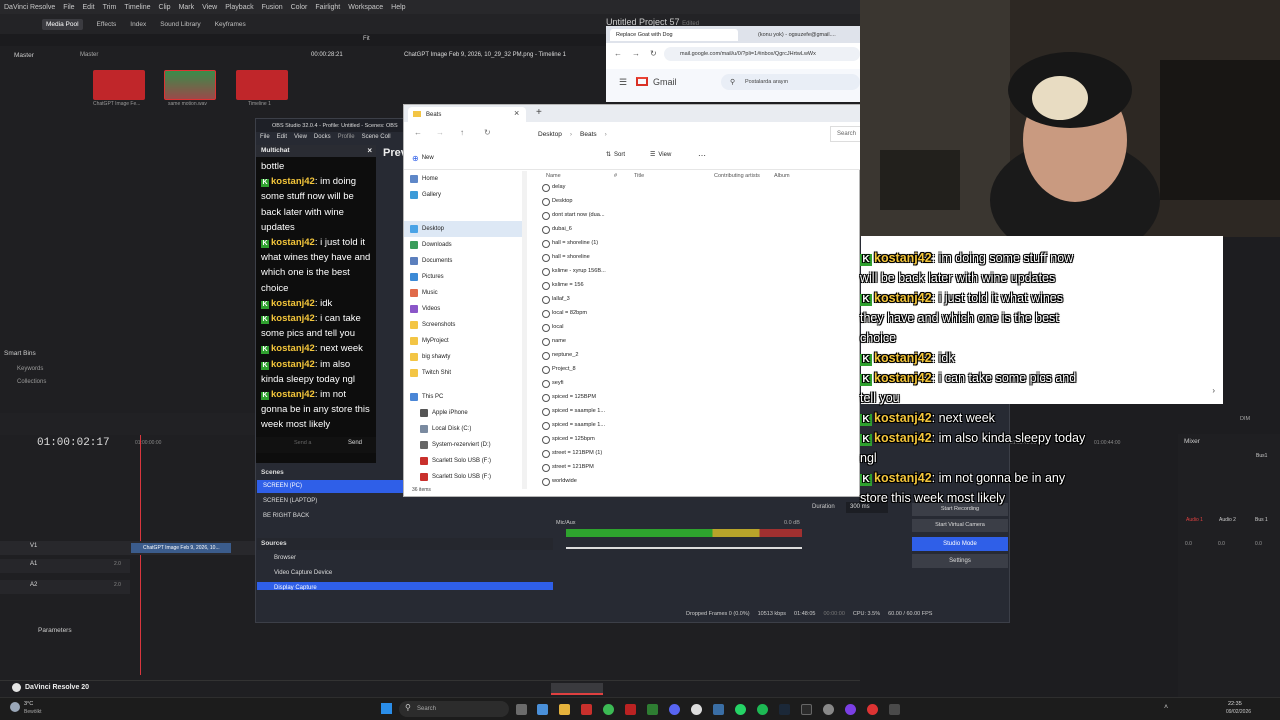  Describe the element at coordinates (322, 137) in the screenshot. I see `obs-menu-docks: Docks` at that location.